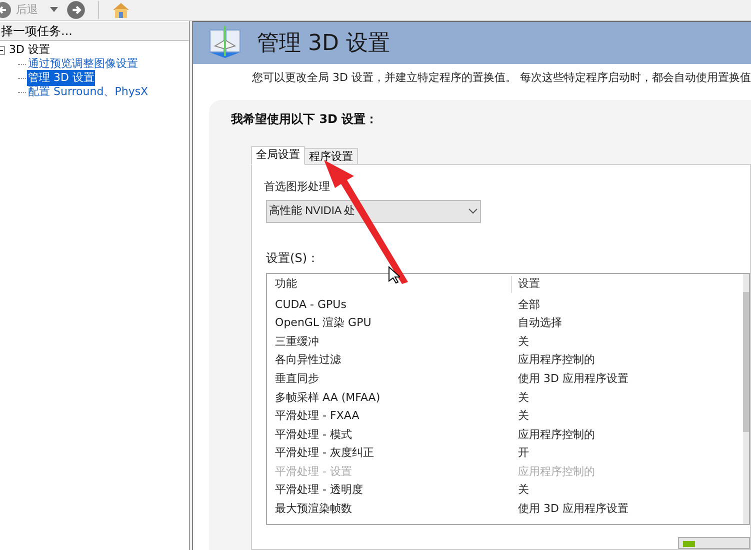 This screenshot has height=550, width=751. What do you see at coordinates (293, 258) in the screenshot?
I see `field-label: 设置(S)：` at bounding box center [293, 258].